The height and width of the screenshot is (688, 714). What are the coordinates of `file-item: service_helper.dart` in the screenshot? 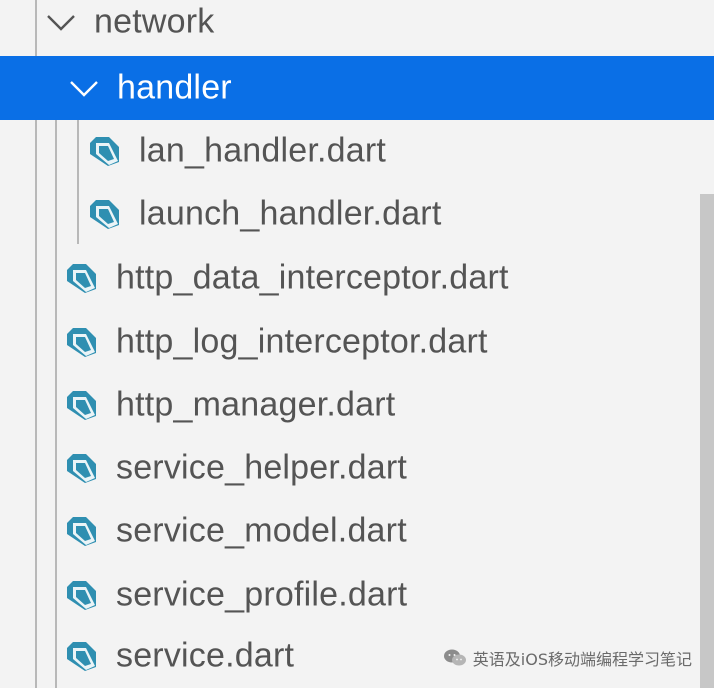 It's located at (357, 468).